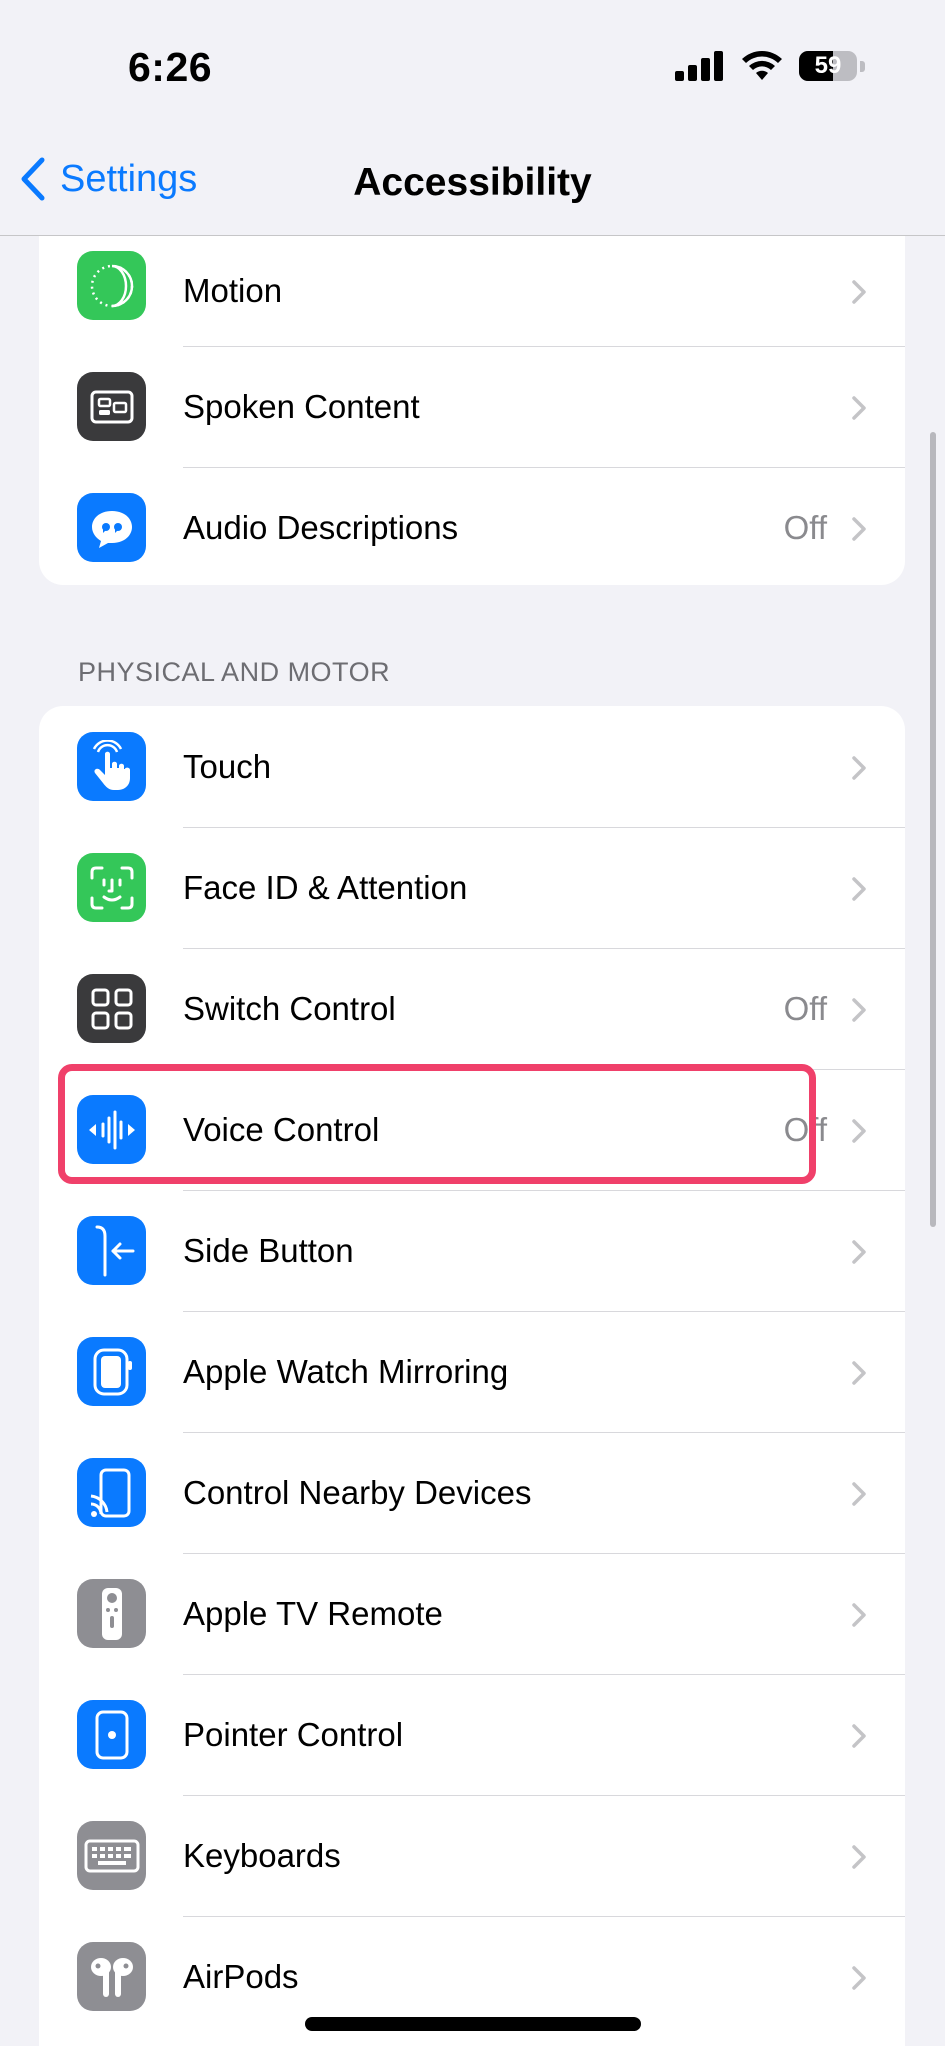 This screenshot has width=945, height=2046. I want to click on row-label: Pointer Control, so click(293, 1734).